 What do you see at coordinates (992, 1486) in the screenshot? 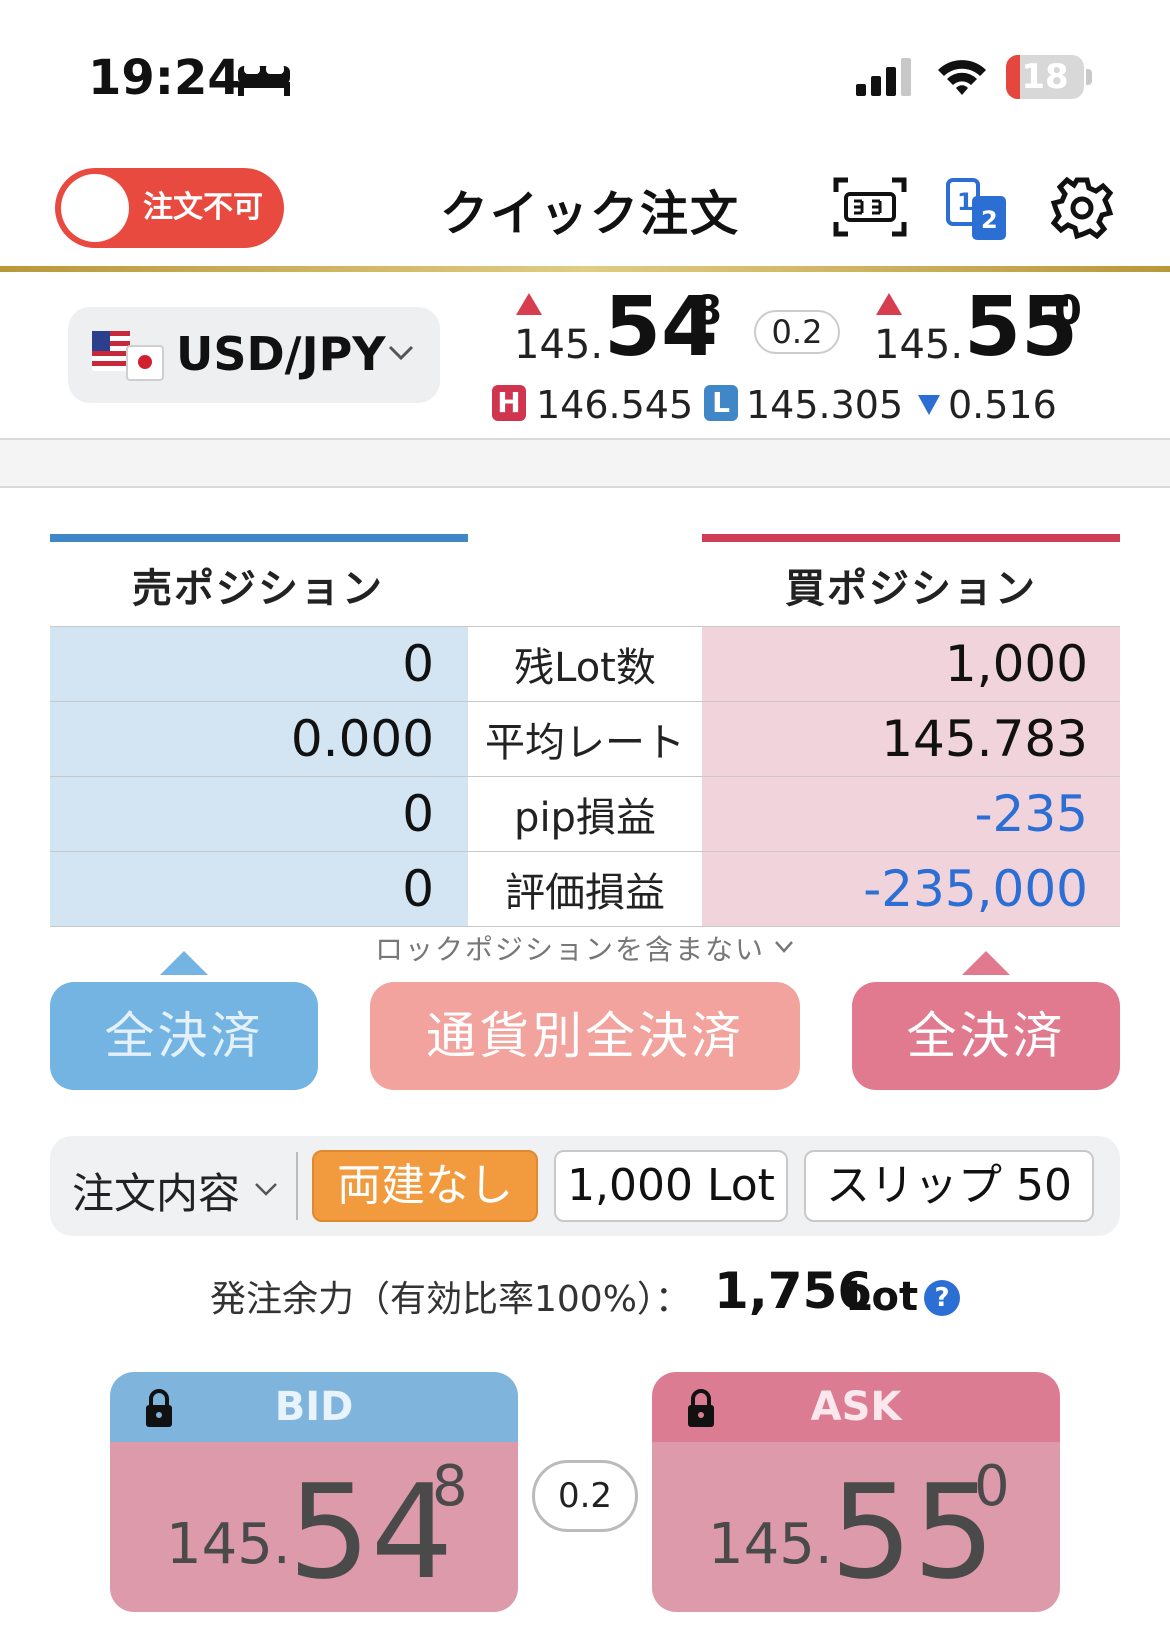
I see `ask-trade-sup: 0` at bounding box center [992, 1486].